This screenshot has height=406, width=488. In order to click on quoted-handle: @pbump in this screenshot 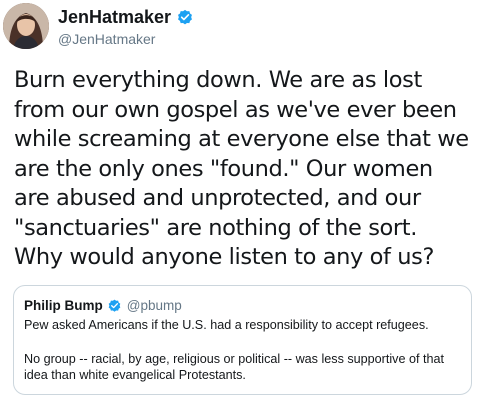, I will do `click(154, 305)`.